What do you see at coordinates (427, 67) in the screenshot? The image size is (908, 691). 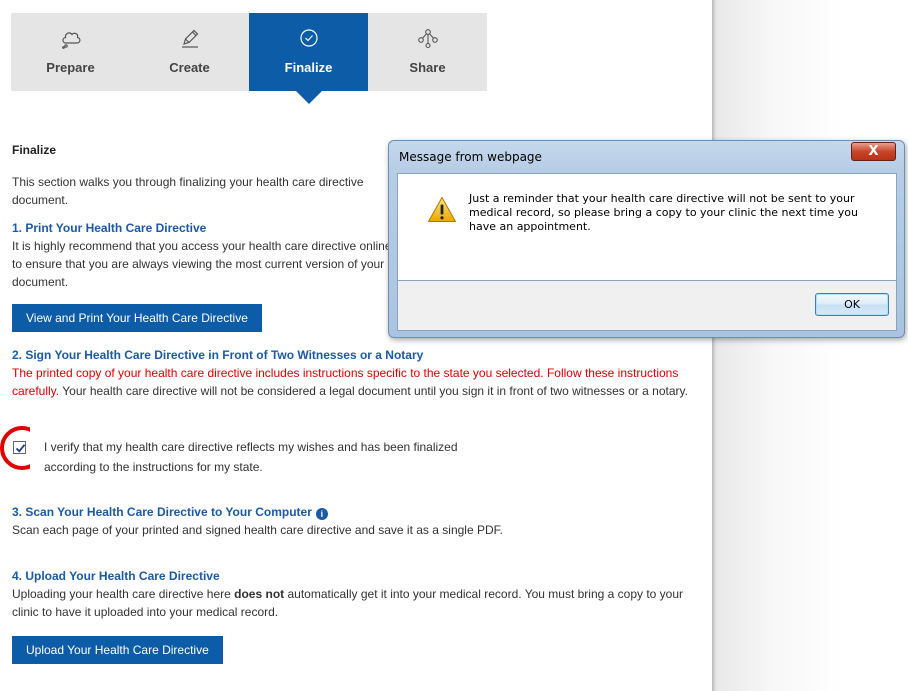 I see `tab-label: Share` at bounding box center [427, 67].